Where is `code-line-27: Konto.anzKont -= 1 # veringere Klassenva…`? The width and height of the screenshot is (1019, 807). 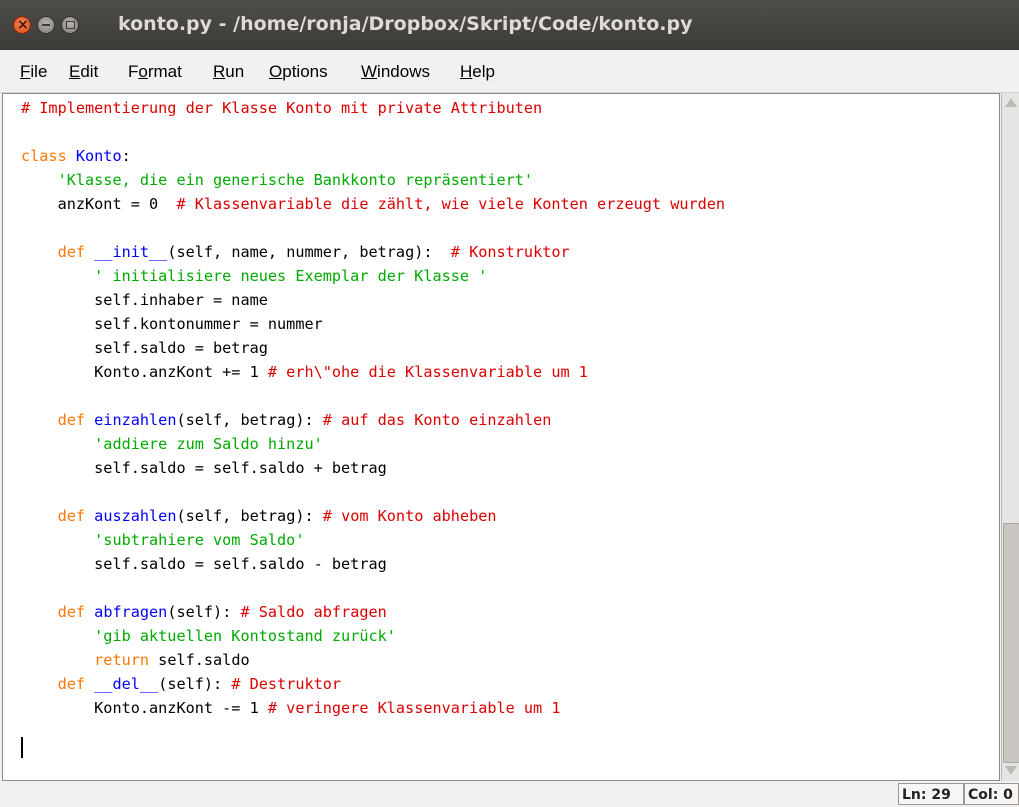 code-line-27: Konto.anzKont -= 1 # veringere Klassenva… is located at coordinates (327, 708).